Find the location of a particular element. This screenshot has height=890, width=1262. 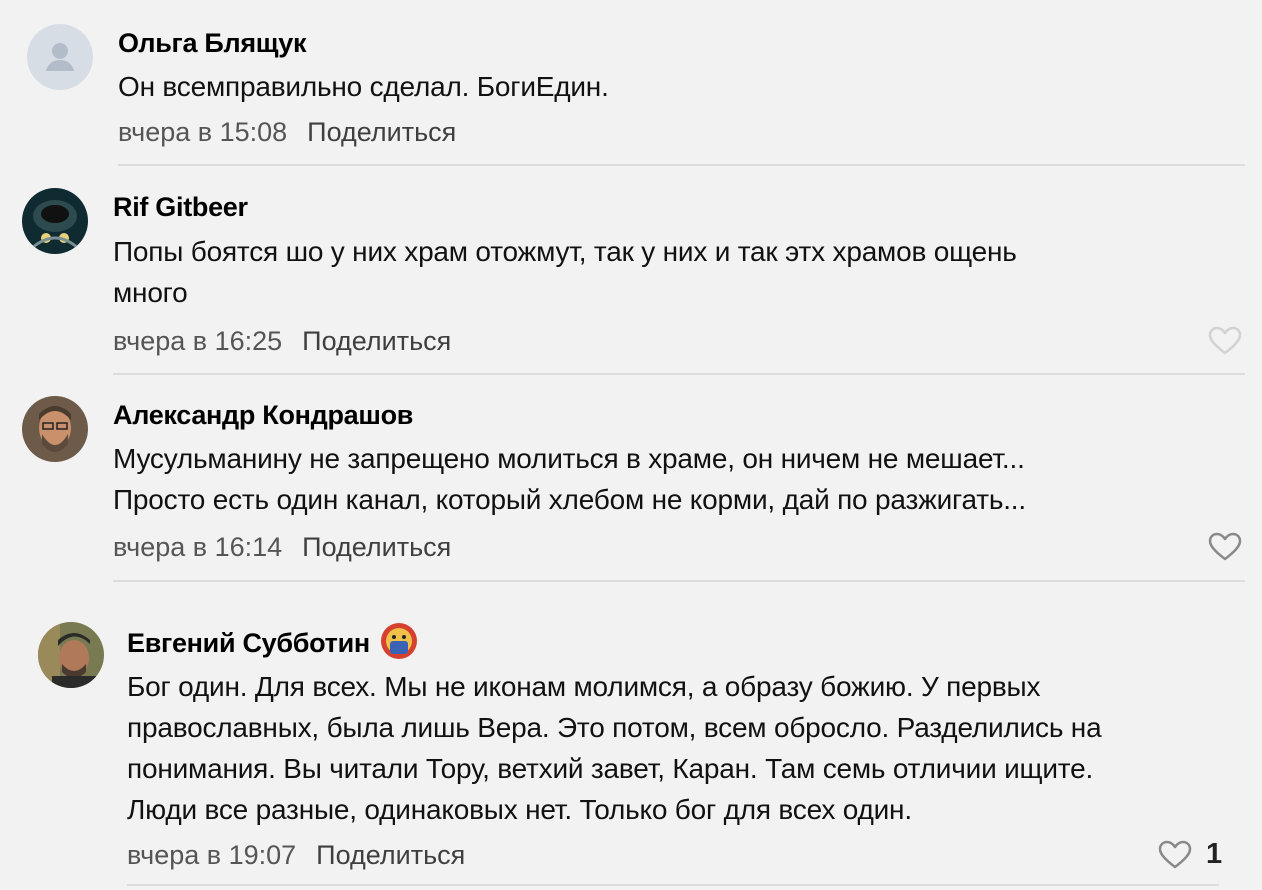

default-user-icon is located at coordinates (60, 57).